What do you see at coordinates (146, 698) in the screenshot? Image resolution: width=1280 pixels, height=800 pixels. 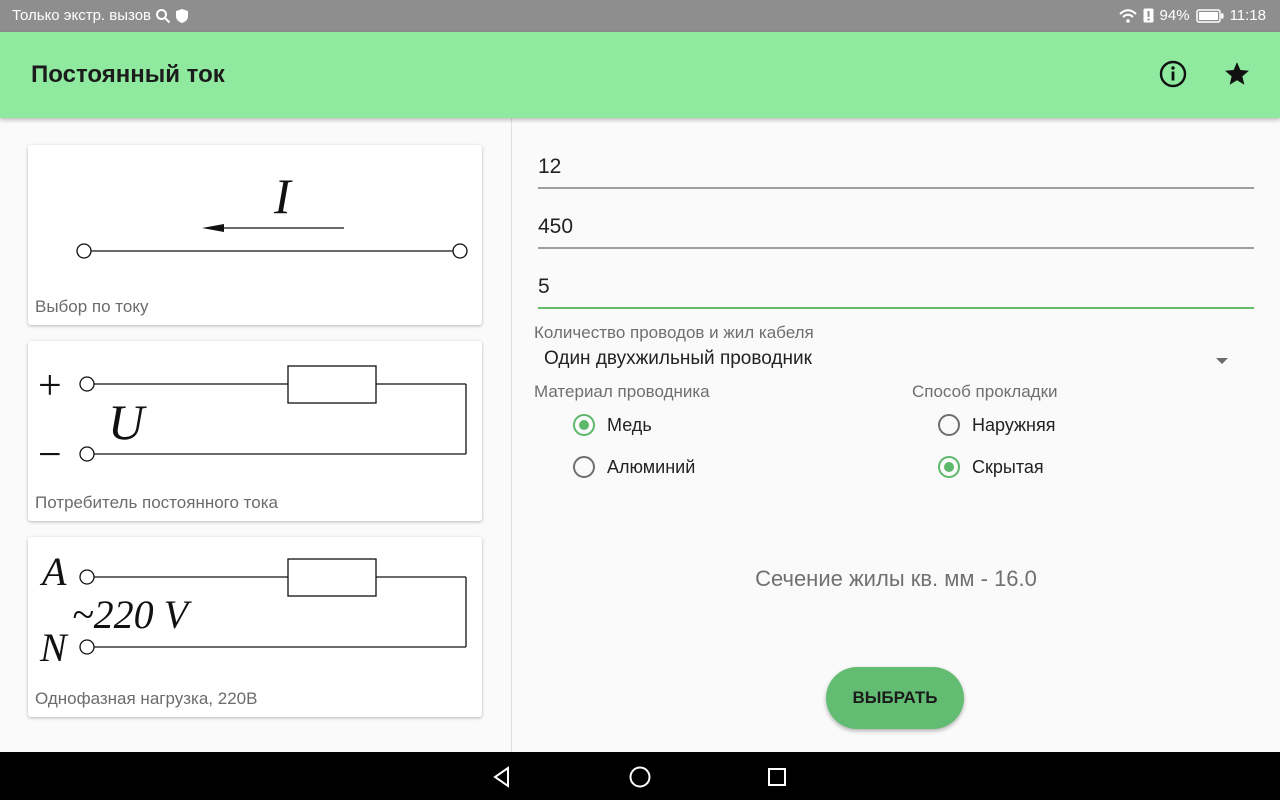 I see `card-caption: Однофазная нагрузка, 220В` at bounding box center [146, 698].